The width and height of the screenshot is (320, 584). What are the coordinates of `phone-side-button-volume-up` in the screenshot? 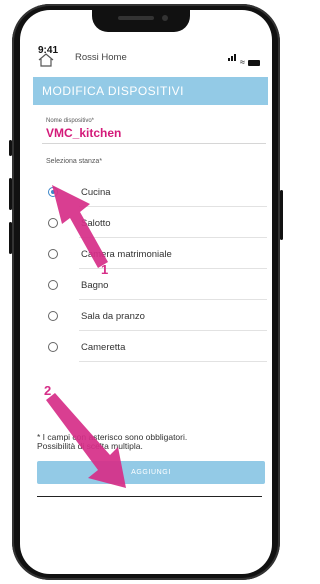 It's located at (10, 194).